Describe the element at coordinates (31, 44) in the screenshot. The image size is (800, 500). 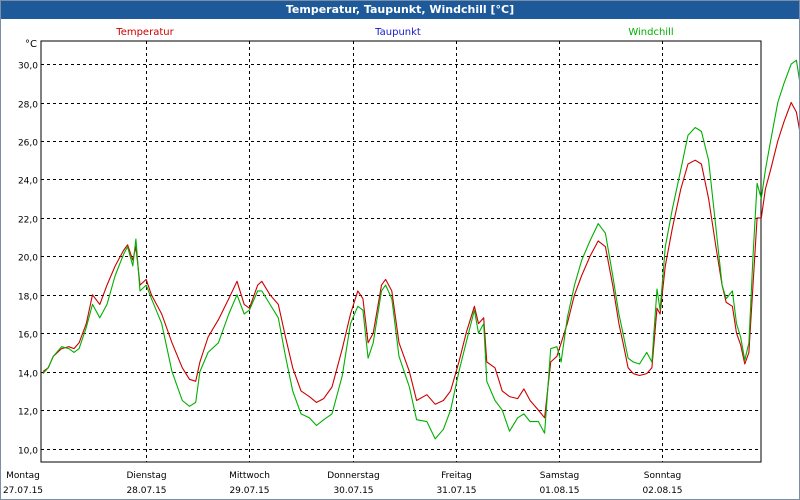
I see `y-axis-unit: °C` at that location.